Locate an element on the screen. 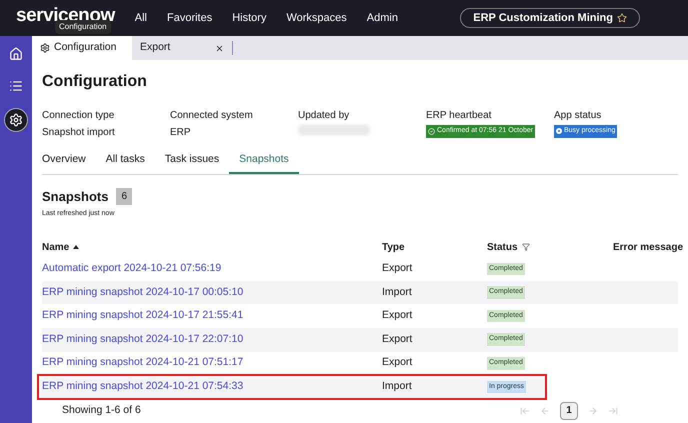 The height and width of the screenshot is (423, 688). page-button: 1 is located at coordinates (569, 411).